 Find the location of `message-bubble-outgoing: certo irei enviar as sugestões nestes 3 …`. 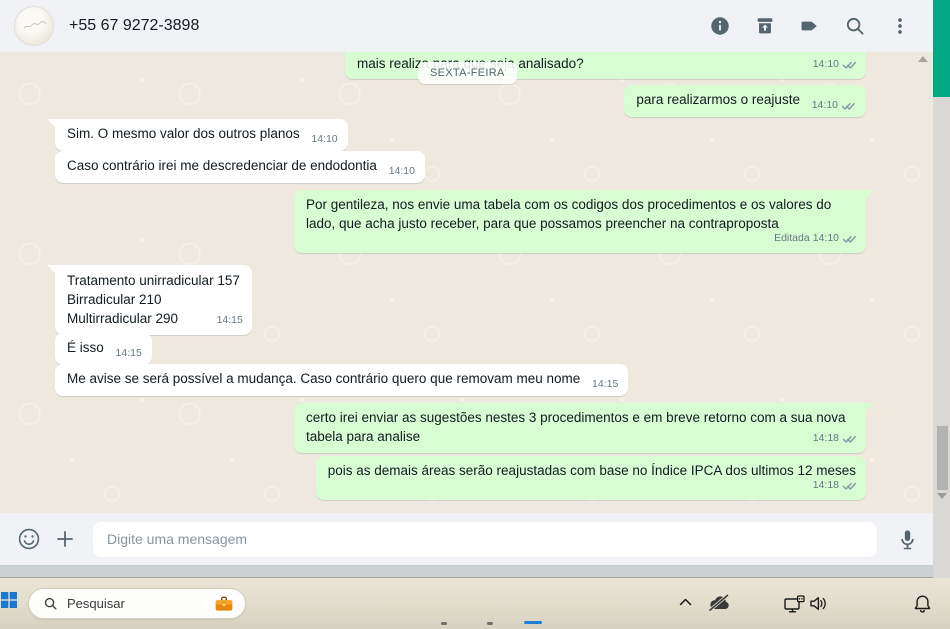

message-bubble-outgoing: certo irei enviar as sugestões nestes 3 … is located at coordinates (584, 428).